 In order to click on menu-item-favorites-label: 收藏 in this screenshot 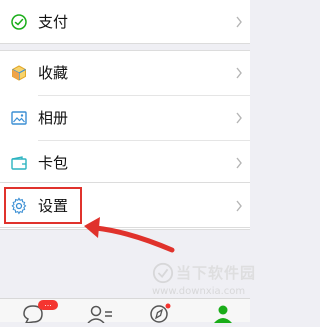, I will do `click(53, 73)`.